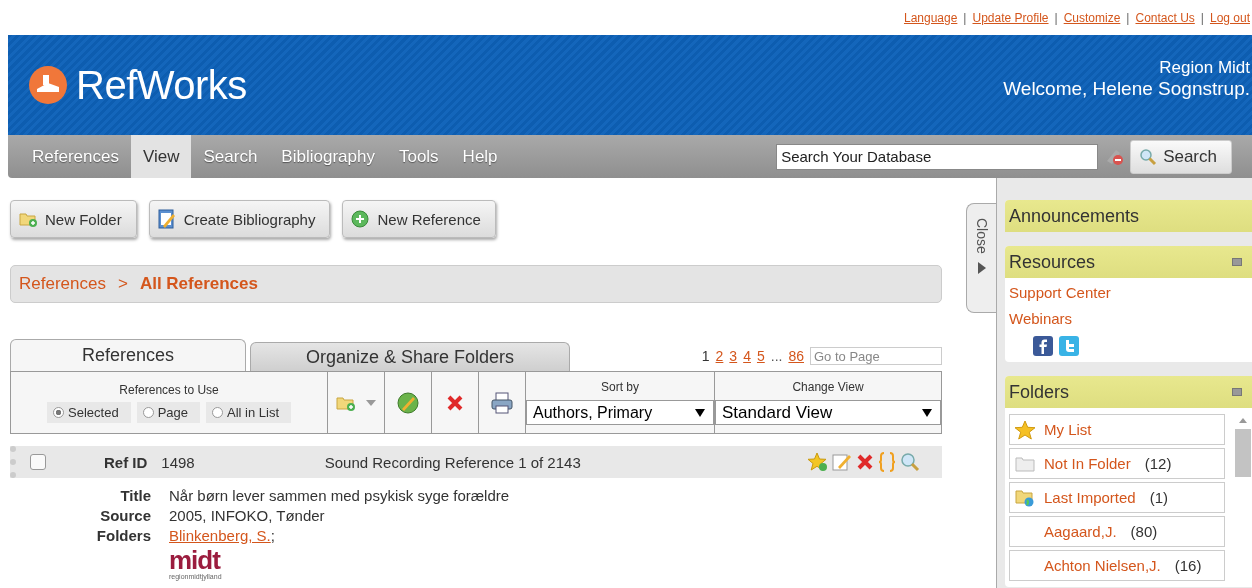  I want to click on panel-header: Resources, so click(1128, 262).